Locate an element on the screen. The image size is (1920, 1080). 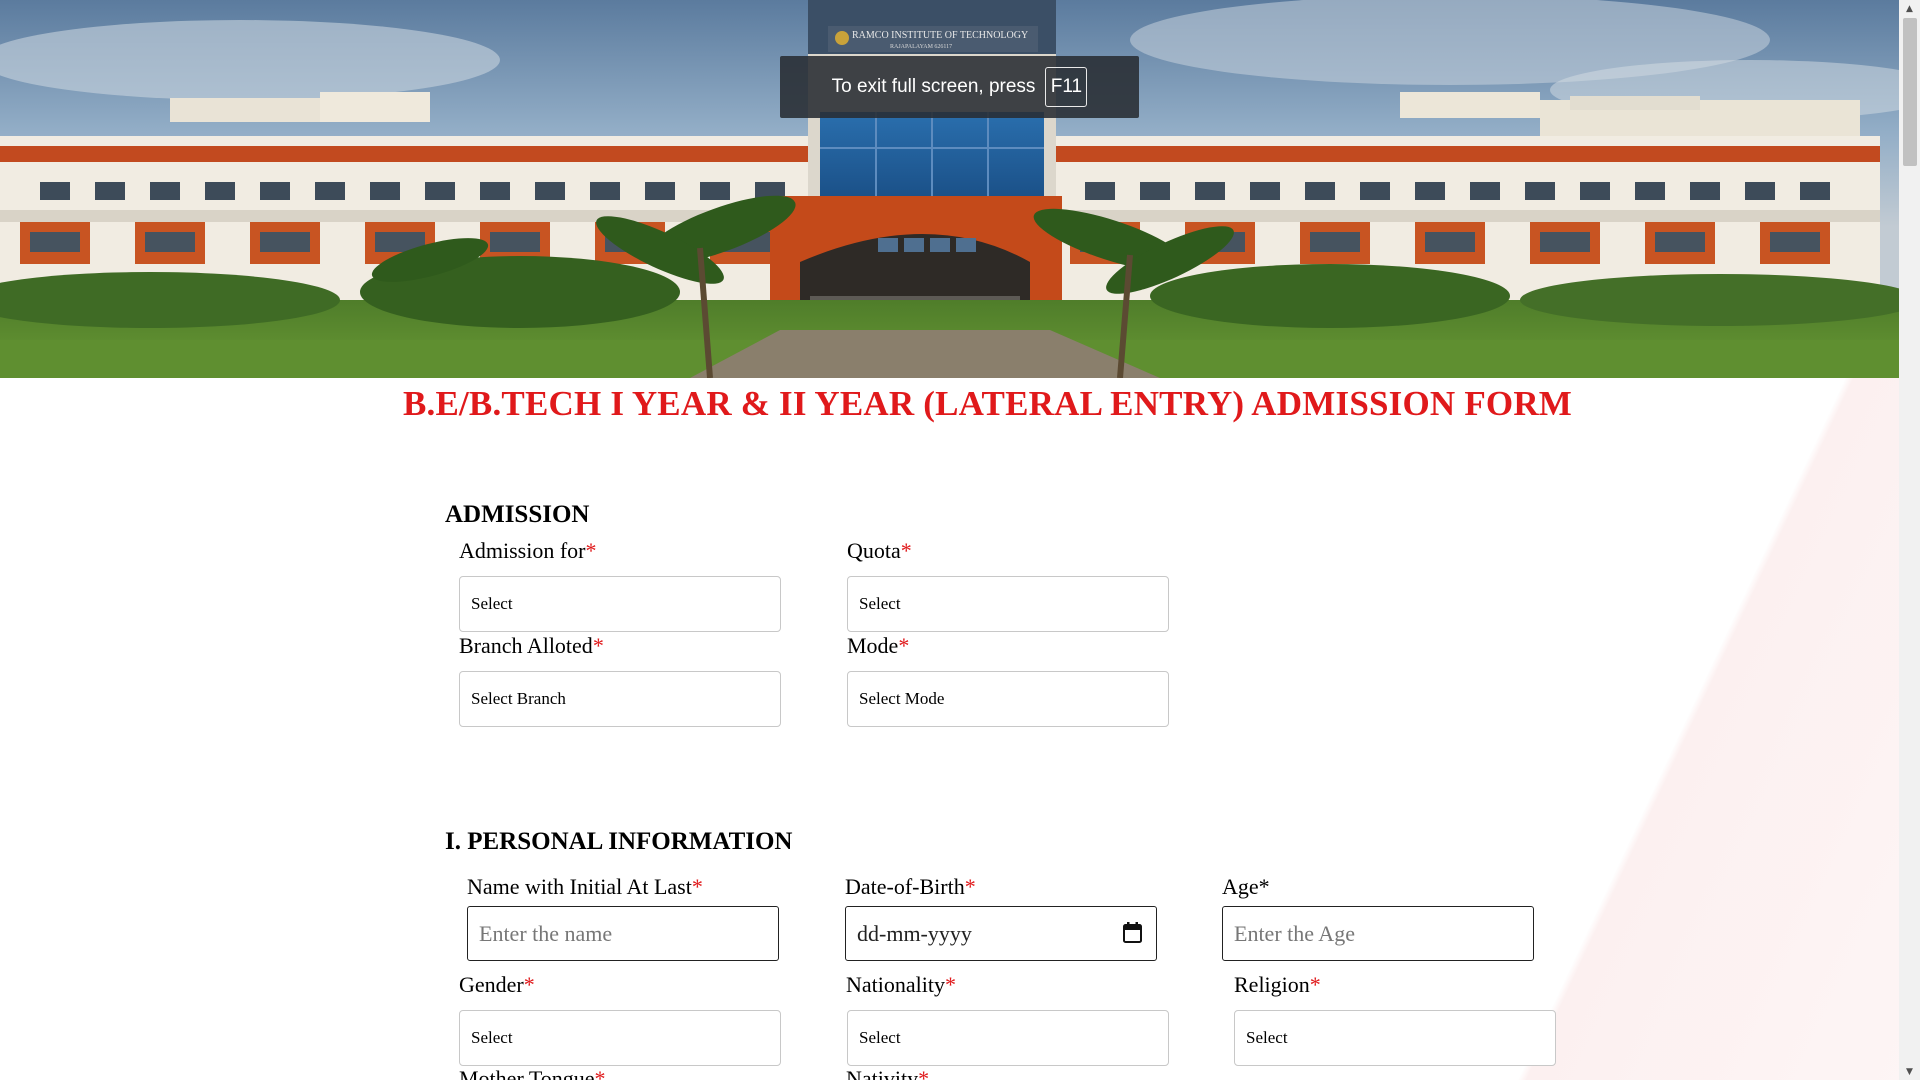
name-placeholder: Enter the name is located at coordinates (546, 933).